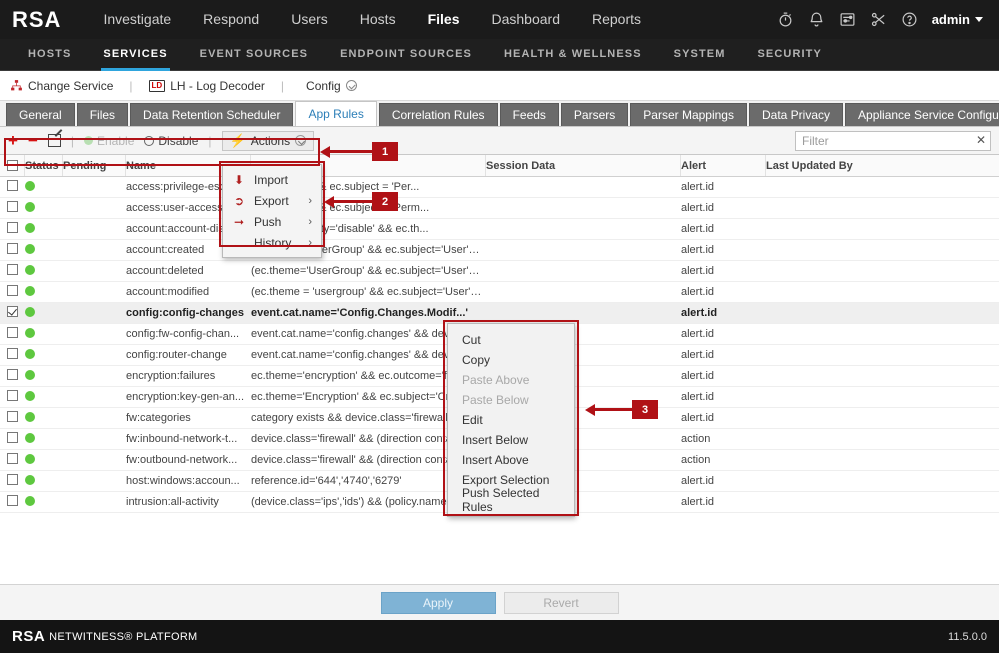 The height and width of the screenshot is (653, 999). Describe the element at coordinates (511, 460) in the screenshot. I see `context-menu-item-insert-above: Insert Above` at that location.